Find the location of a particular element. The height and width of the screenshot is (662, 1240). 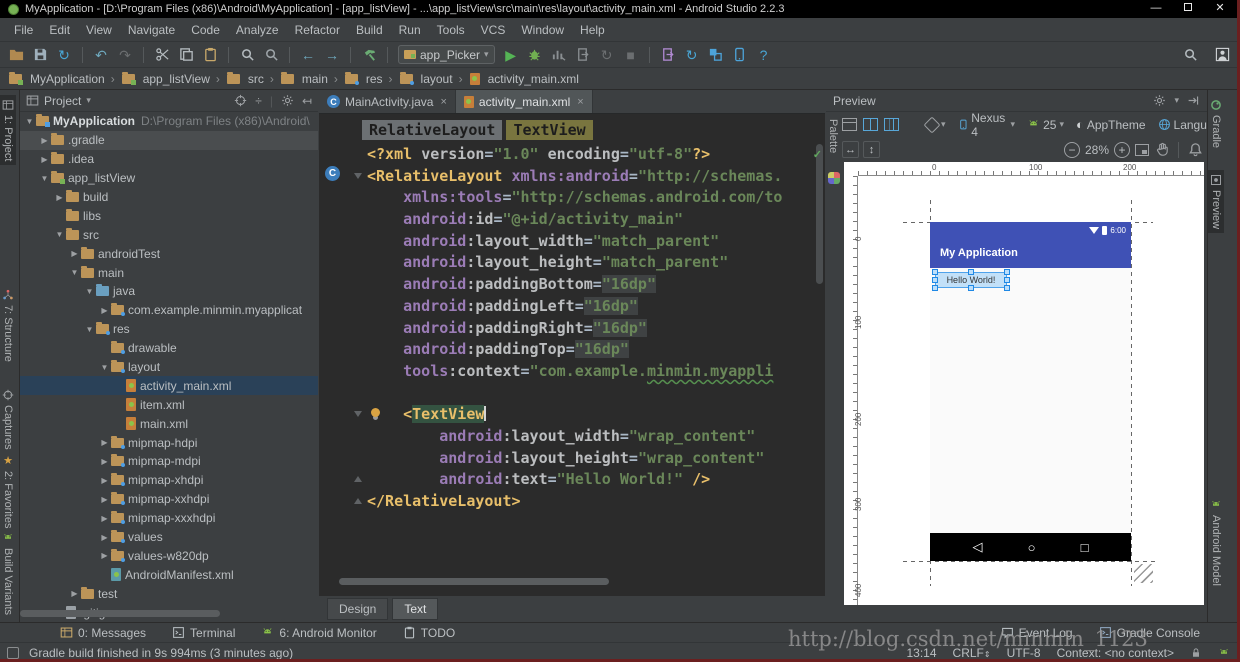

collapse-all-icon: ÷ is located at coordinates (258, 101).